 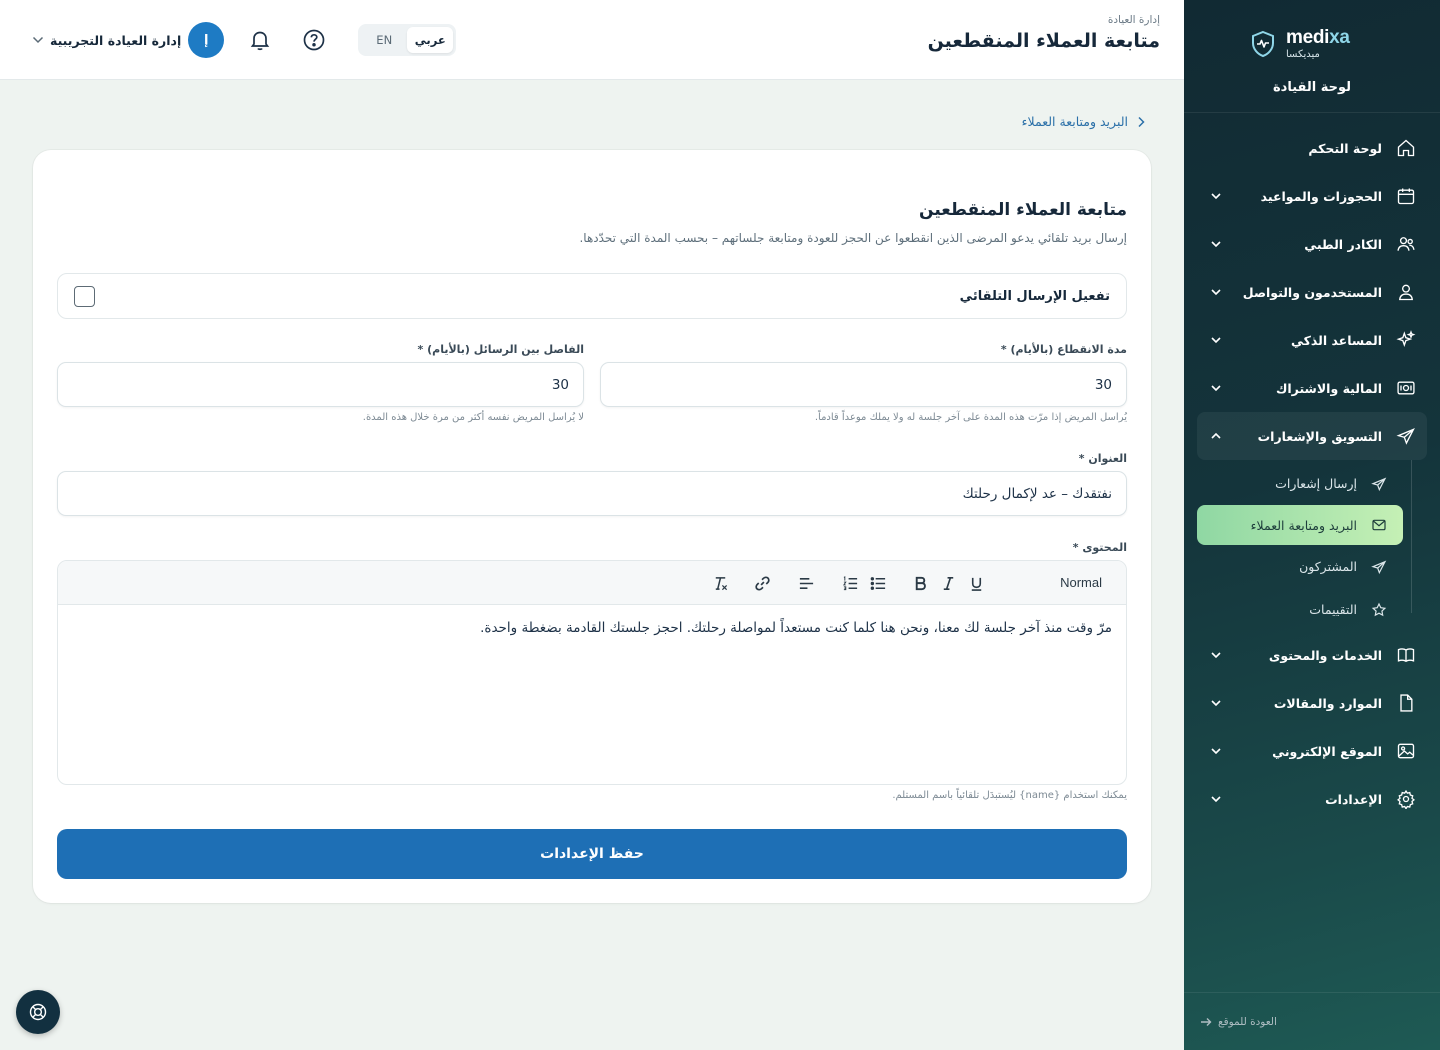 I want to click on breadcrumb: البريد ومتابعة العملاء, so click(x=1084, y=121).